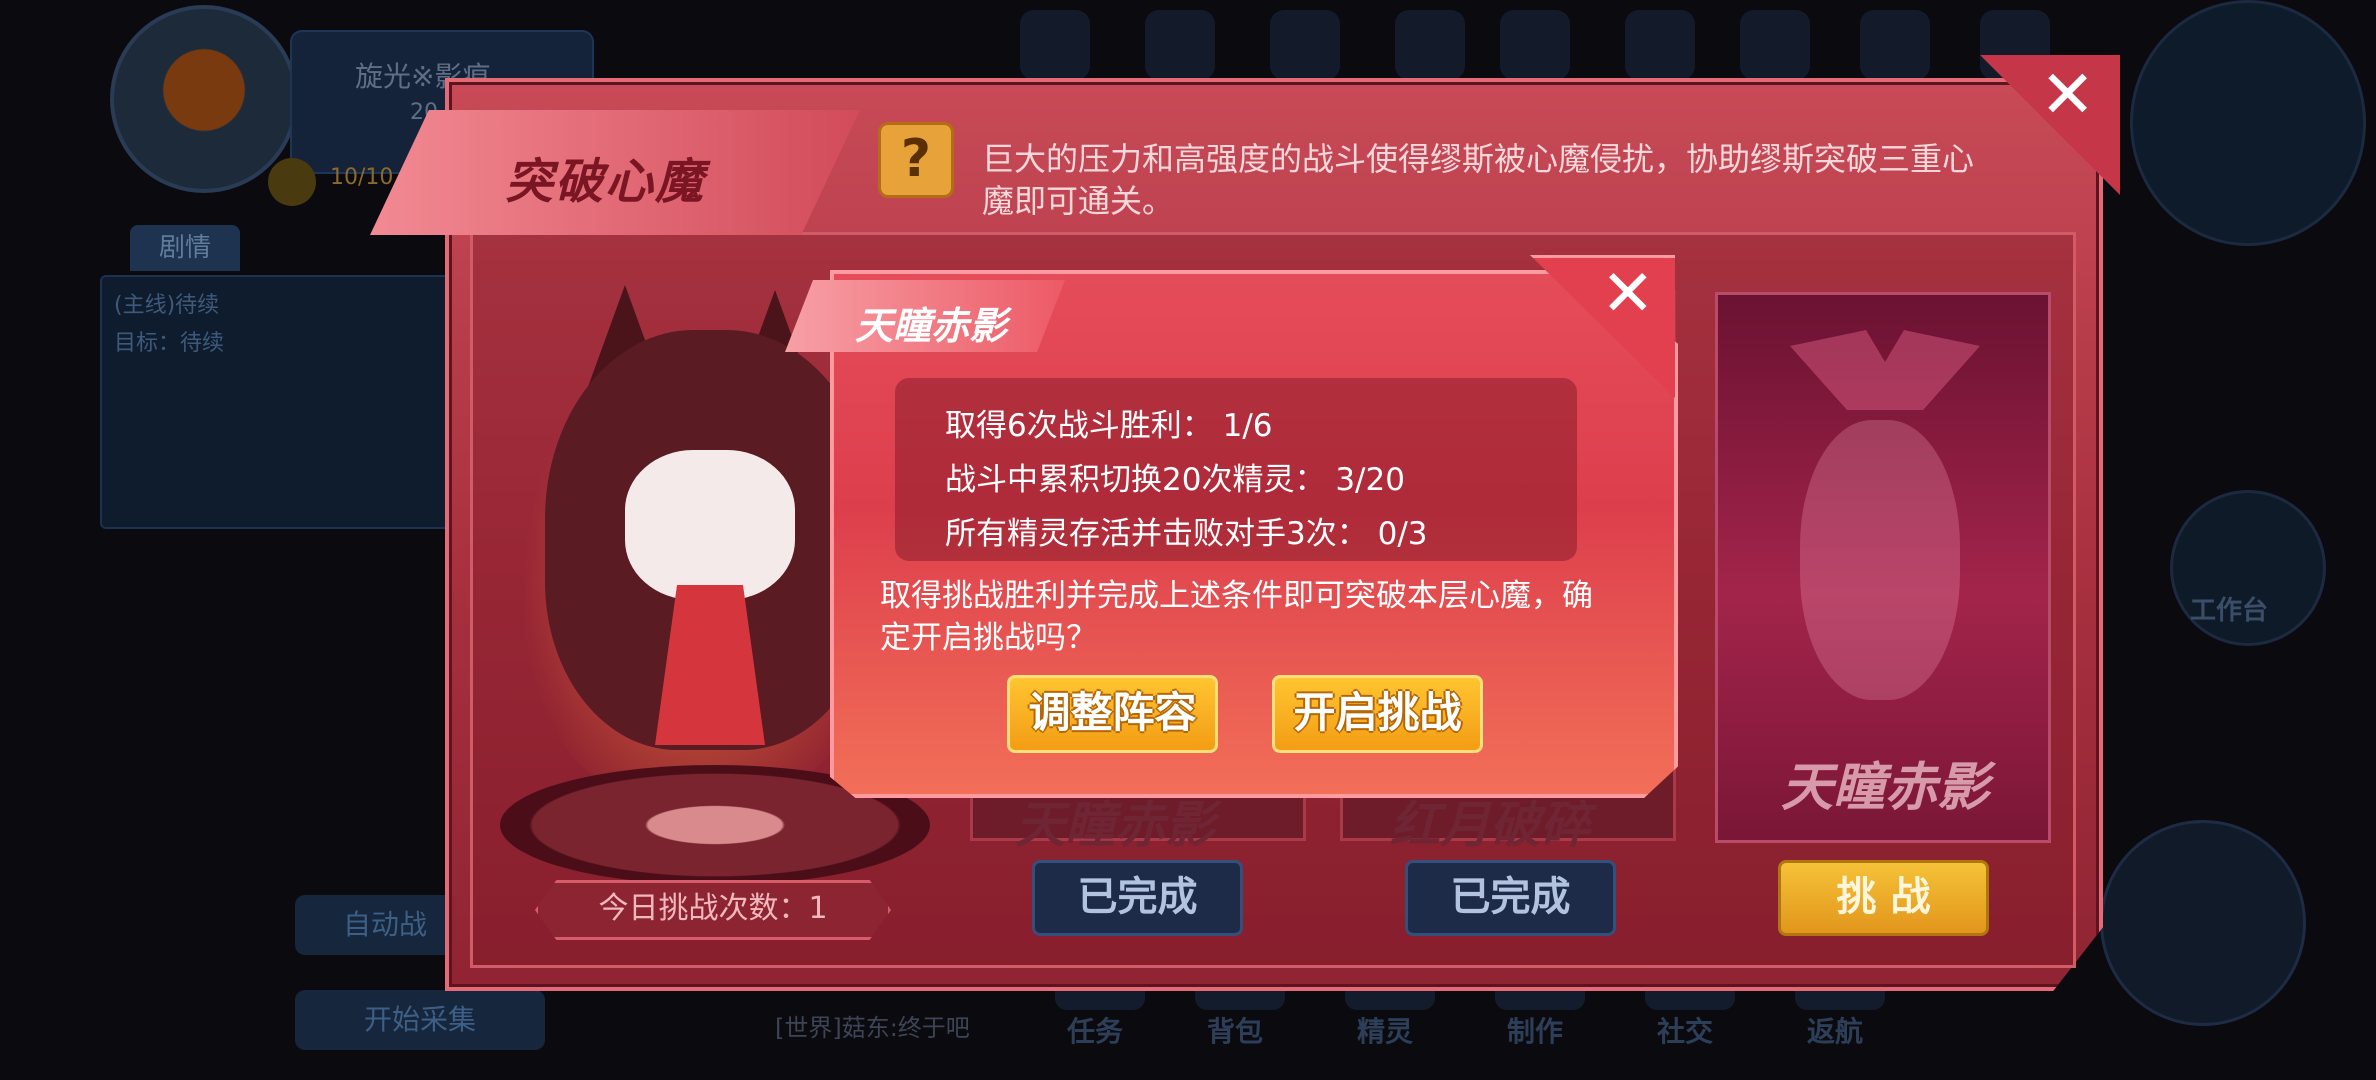 The width and height of the screenshot is (2376, 1080). I want to click on confirm-text: 取得挑战胜利并完成上述条件即可突破本层心魔，确定开启挑战吗？, so click(1236, 617).